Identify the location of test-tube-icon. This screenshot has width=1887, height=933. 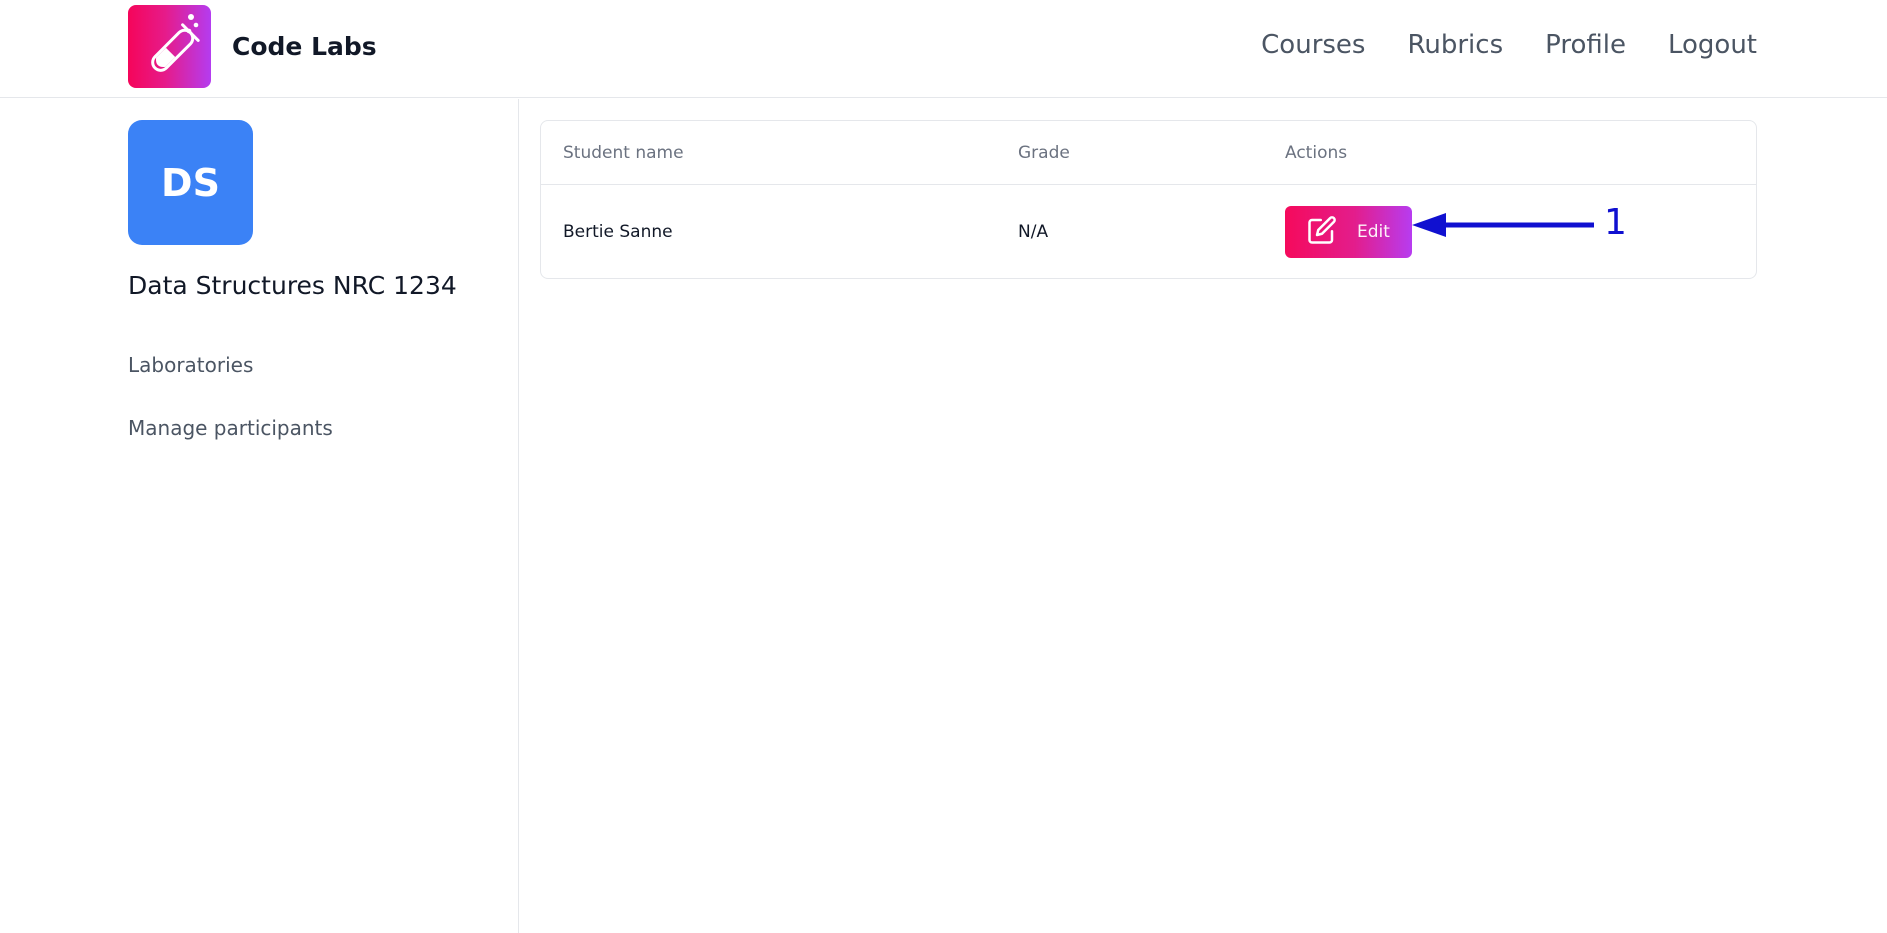
(169, 46).